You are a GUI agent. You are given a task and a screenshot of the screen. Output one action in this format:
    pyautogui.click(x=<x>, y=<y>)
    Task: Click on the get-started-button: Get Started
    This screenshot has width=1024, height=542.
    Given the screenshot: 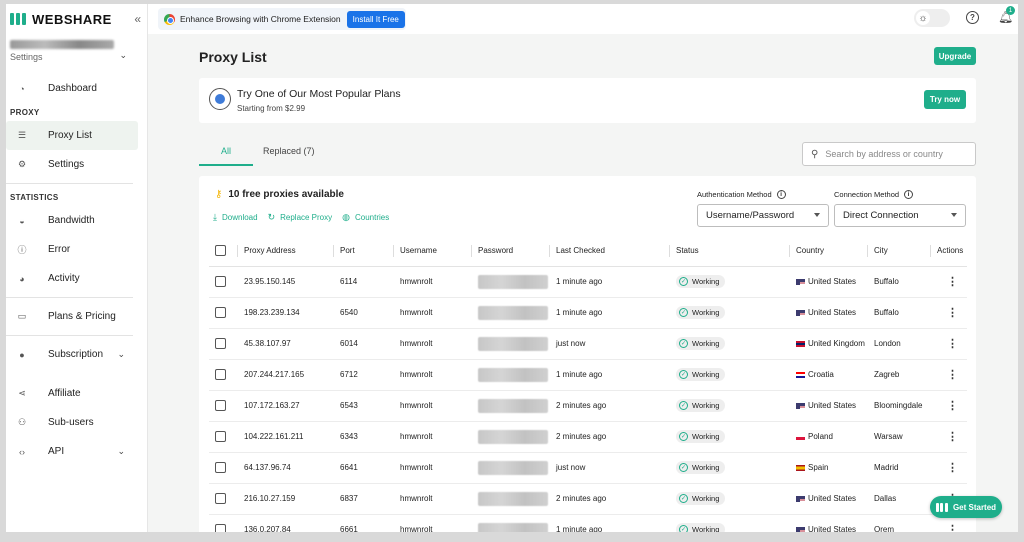 What is the action you would take?
    pyautogui.click(x=966, y=507)
    